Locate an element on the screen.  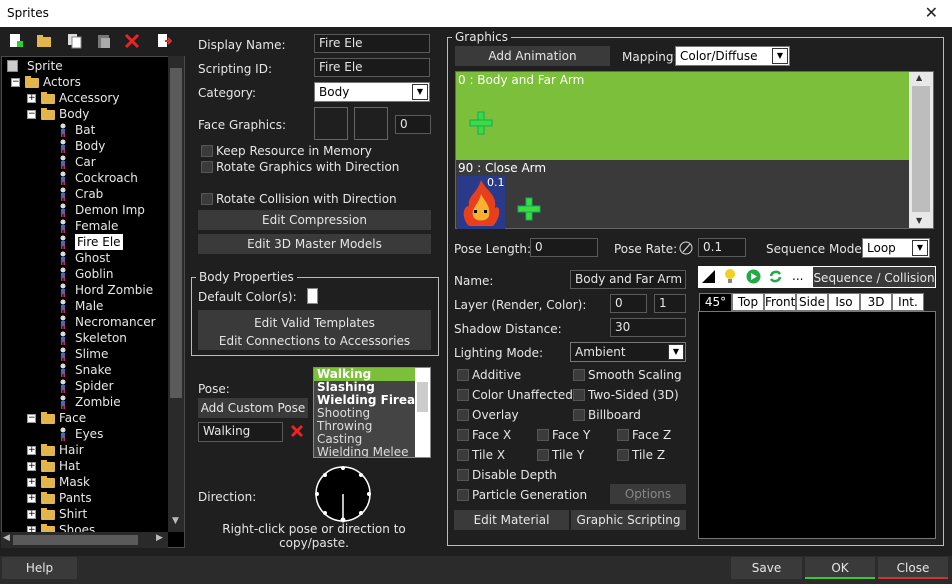
view-tab: Side is located at coordinates (812, 302).